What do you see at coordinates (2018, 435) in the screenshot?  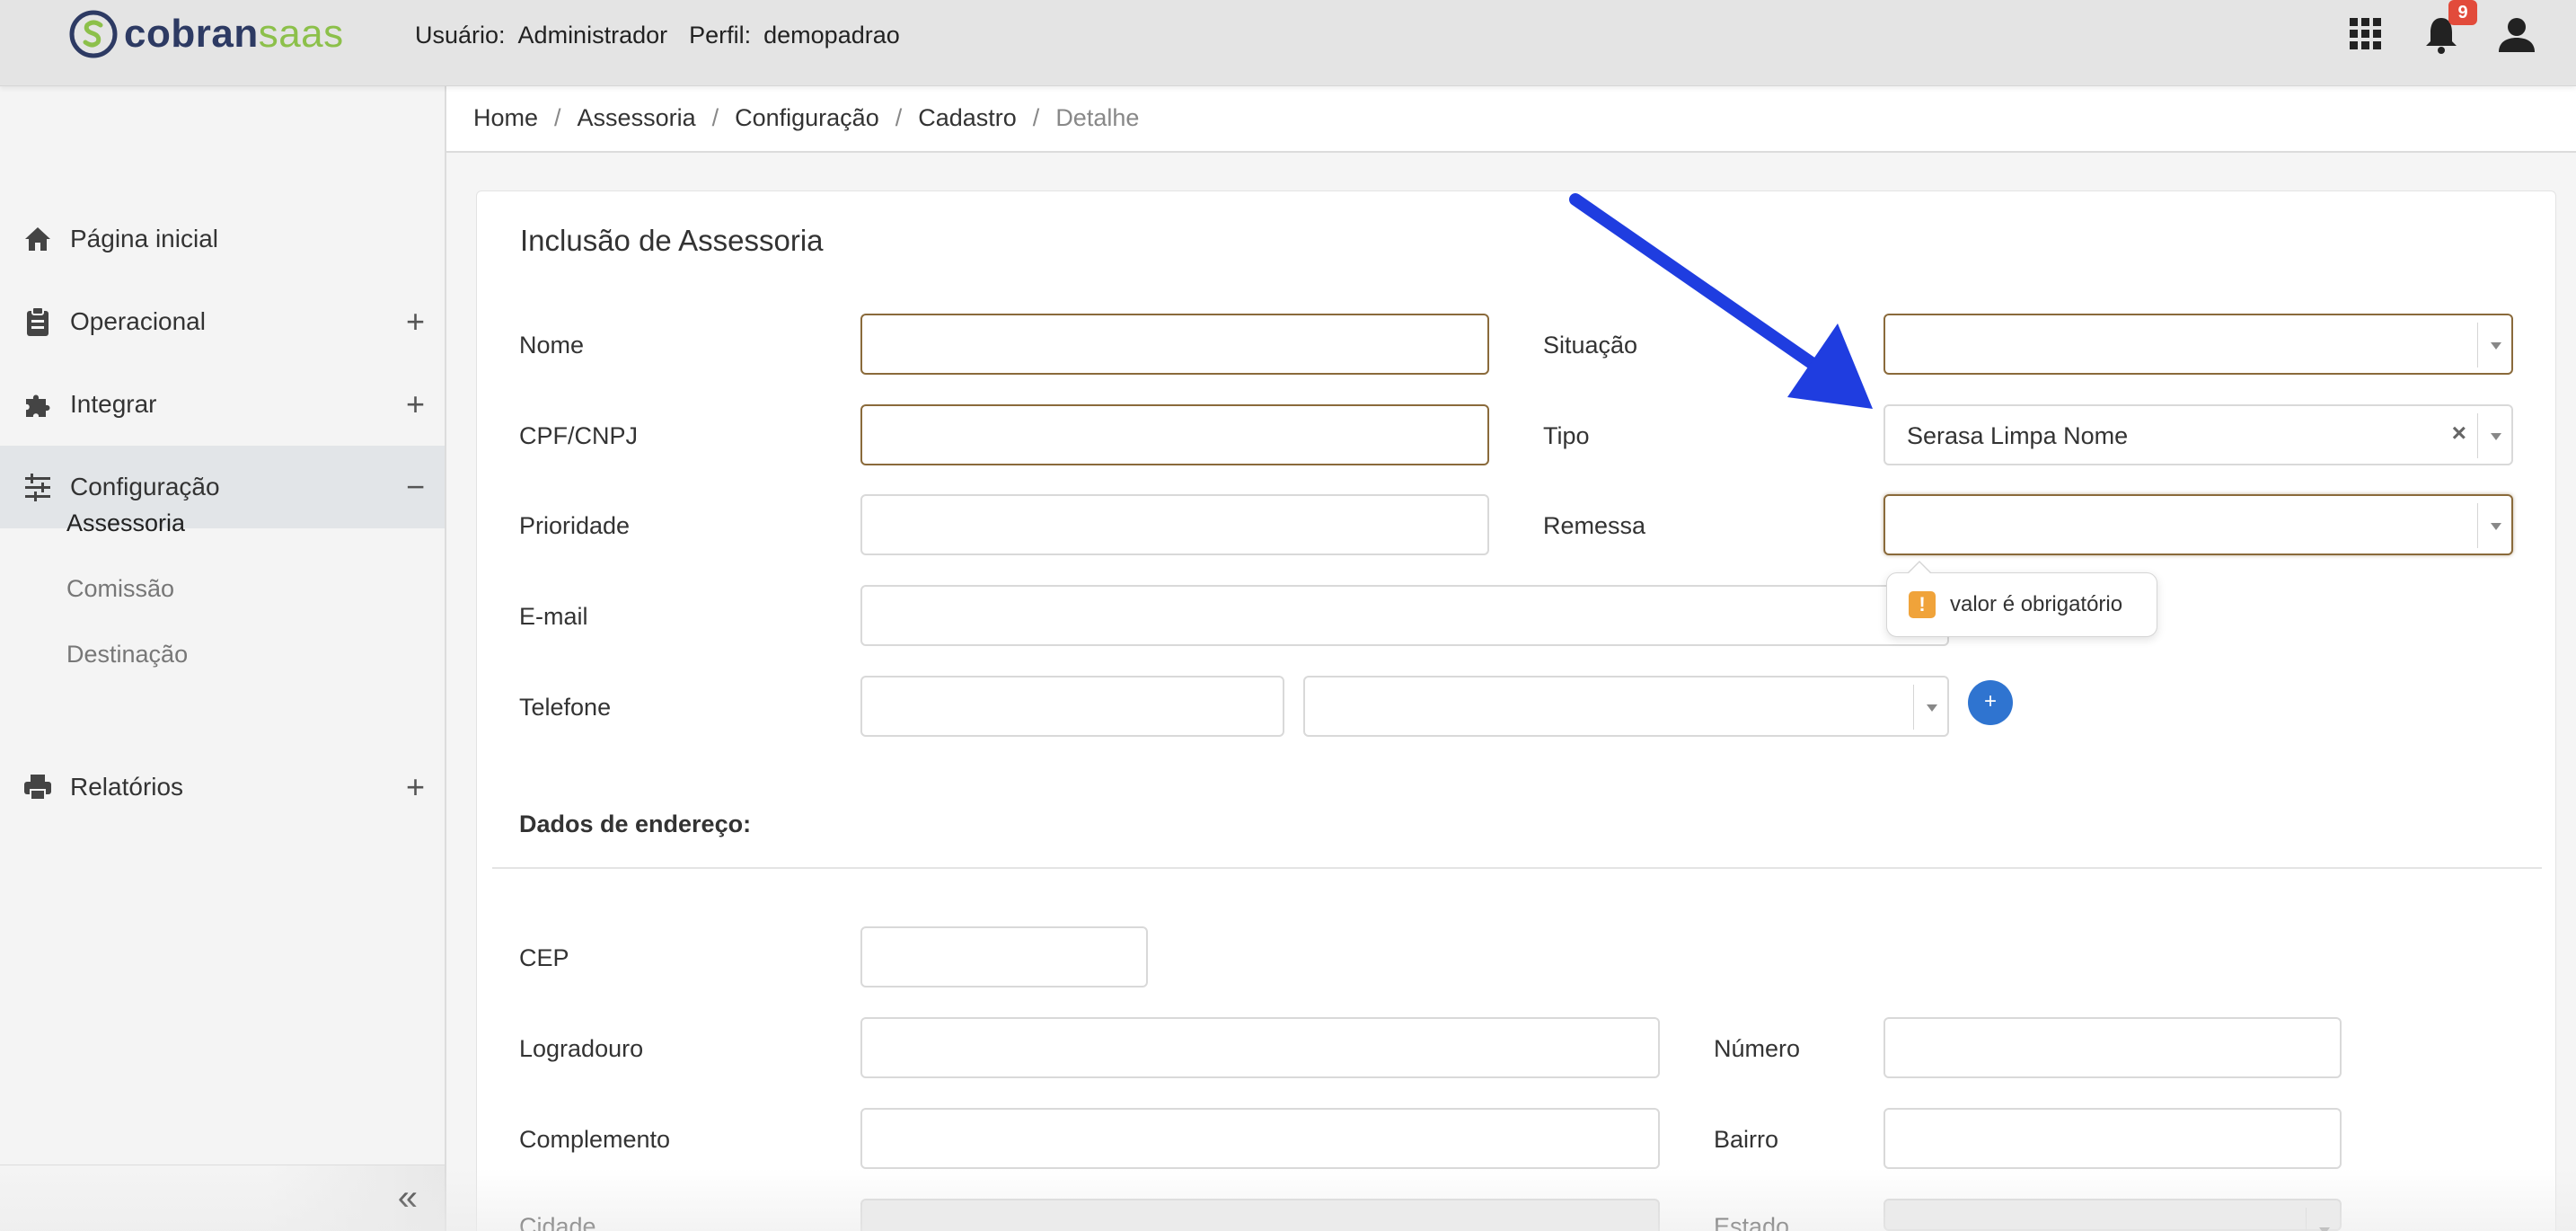 I see `tipo-selected-value: Serasa Limpa Nome` at bounding box center [2018, 435].